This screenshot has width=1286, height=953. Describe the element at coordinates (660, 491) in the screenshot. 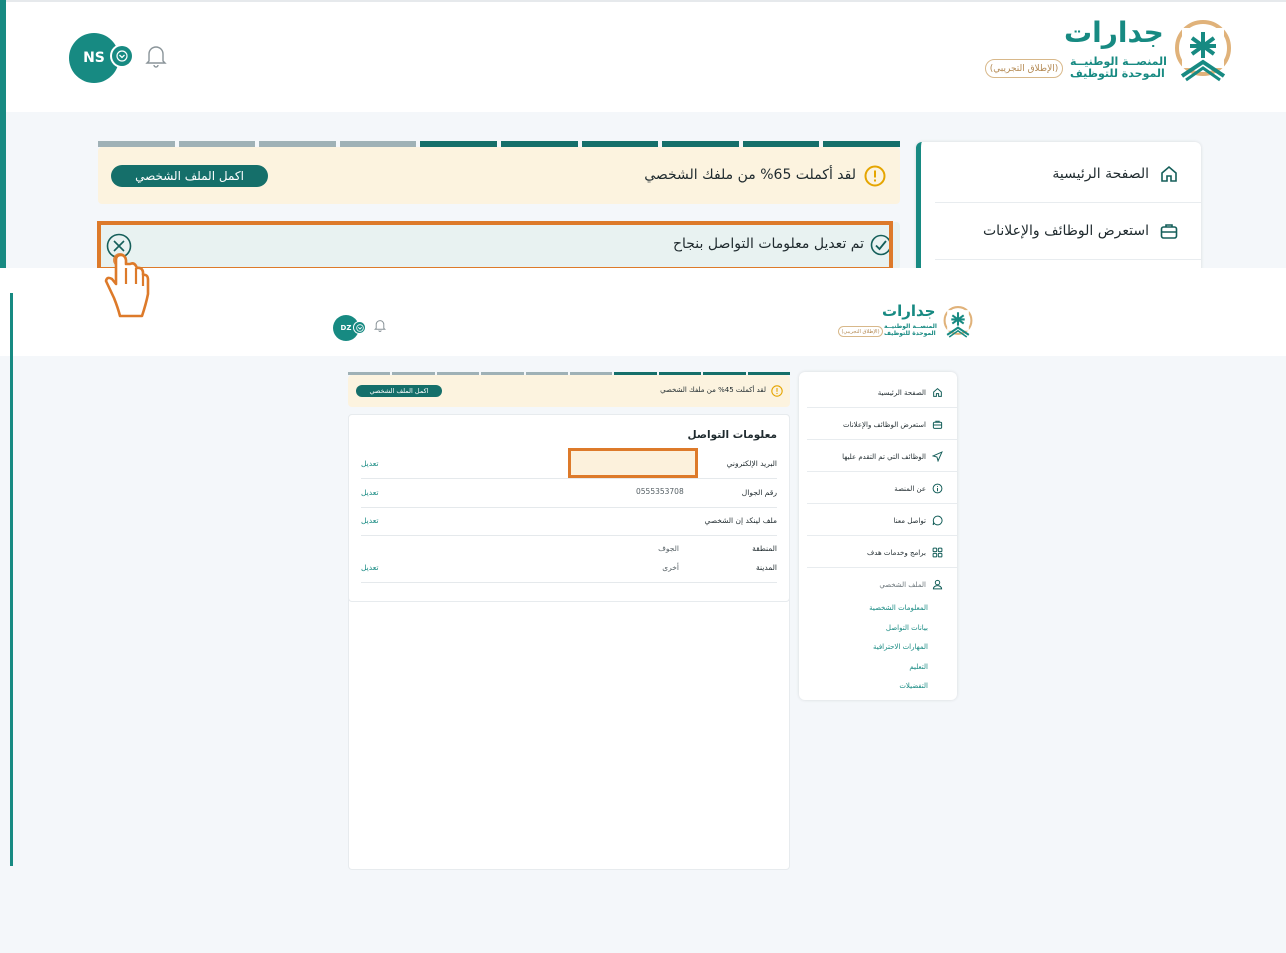

I see `mobile-value: 0555353708` at that location.